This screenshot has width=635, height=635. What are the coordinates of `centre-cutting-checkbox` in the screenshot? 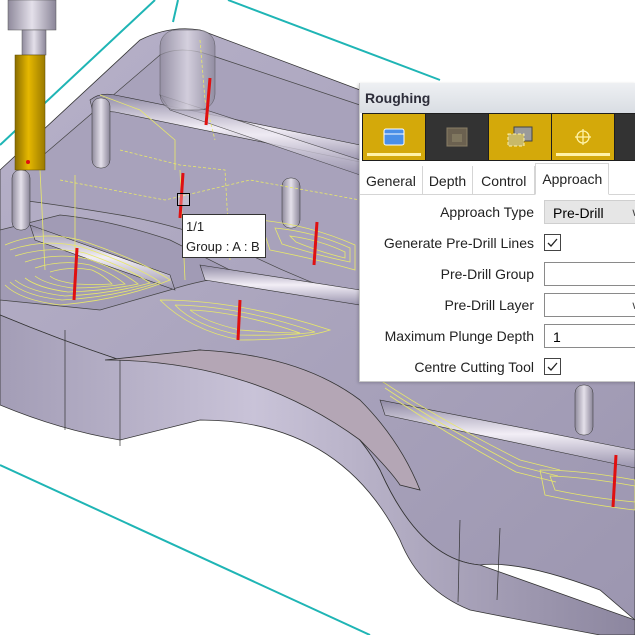 It's located at (552, 366).